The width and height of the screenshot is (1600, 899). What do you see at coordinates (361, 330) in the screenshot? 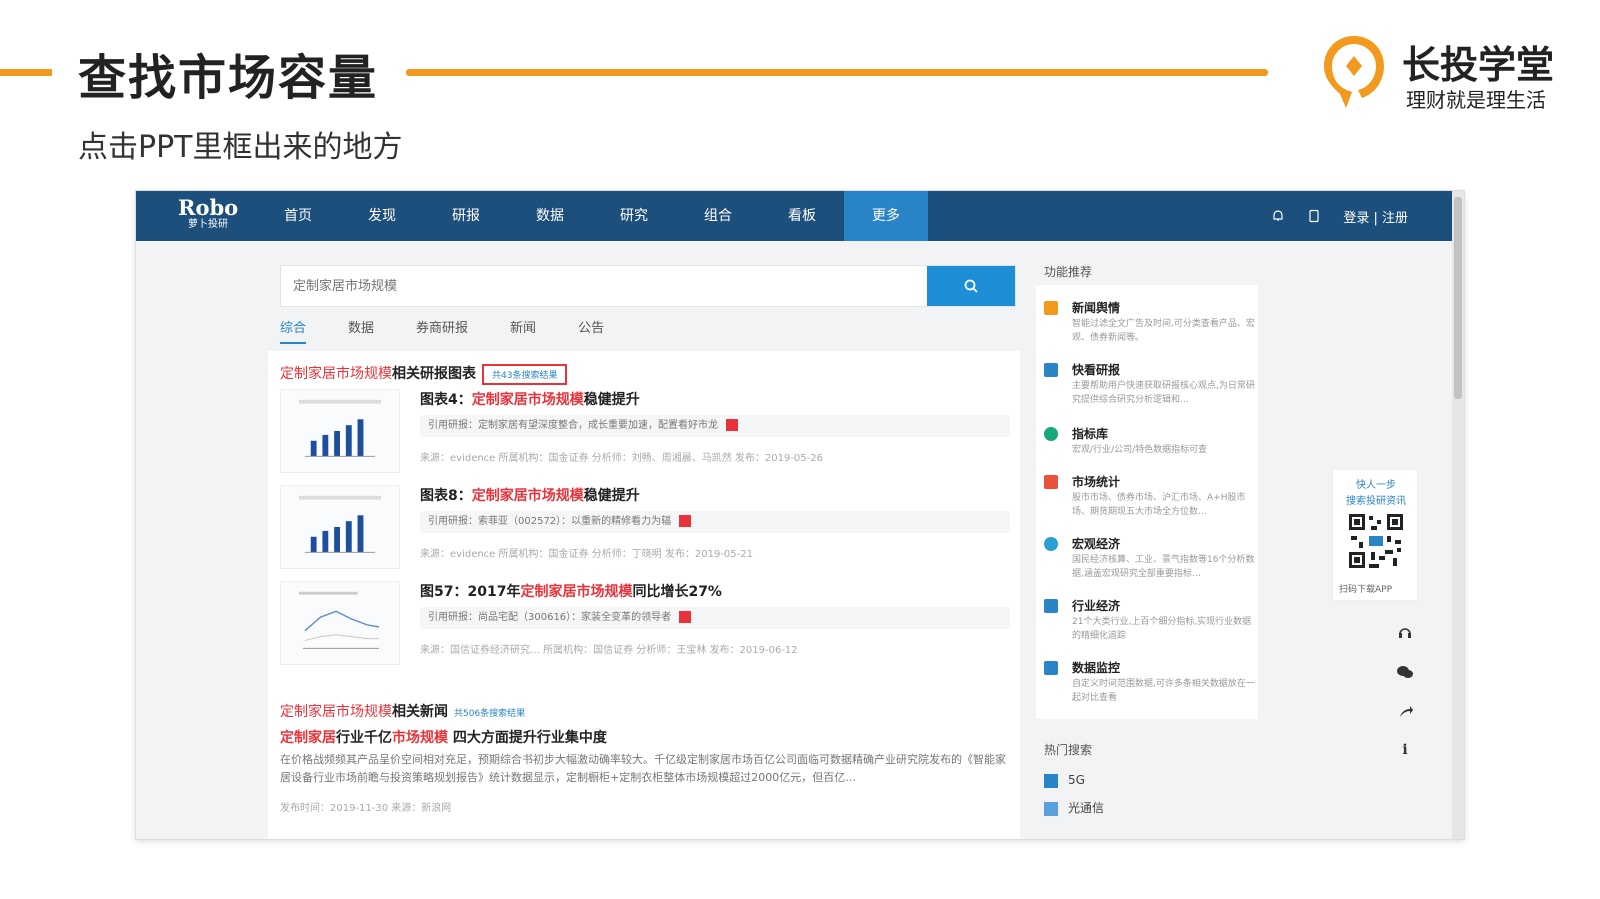
I see `tab-data: 数据` at bounding box center [361, 330].